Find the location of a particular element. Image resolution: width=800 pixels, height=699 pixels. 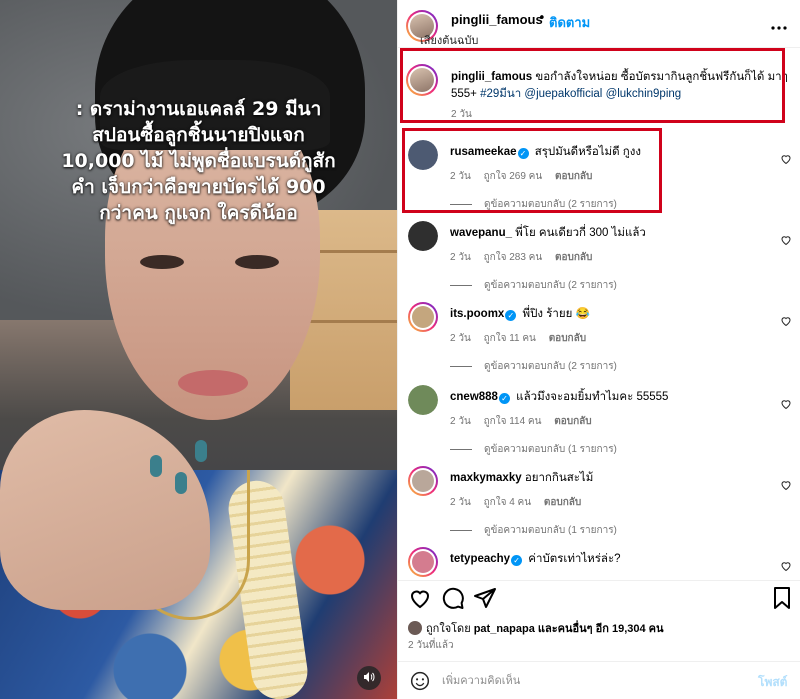

overlay-line: 10,000 ไม้ ไม่พูดชื่อแบรนด์กูสัก is located at coordinates (198, 161).